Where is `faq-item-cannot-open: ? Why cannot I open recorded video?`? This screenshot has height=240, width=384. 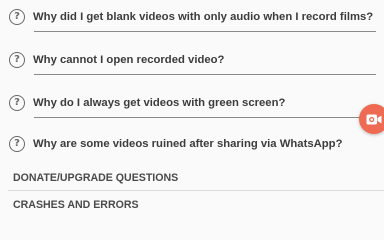
faq-item-cannot-open: ? Why cannot I open recorded video? is located at coordinates (192, 60).